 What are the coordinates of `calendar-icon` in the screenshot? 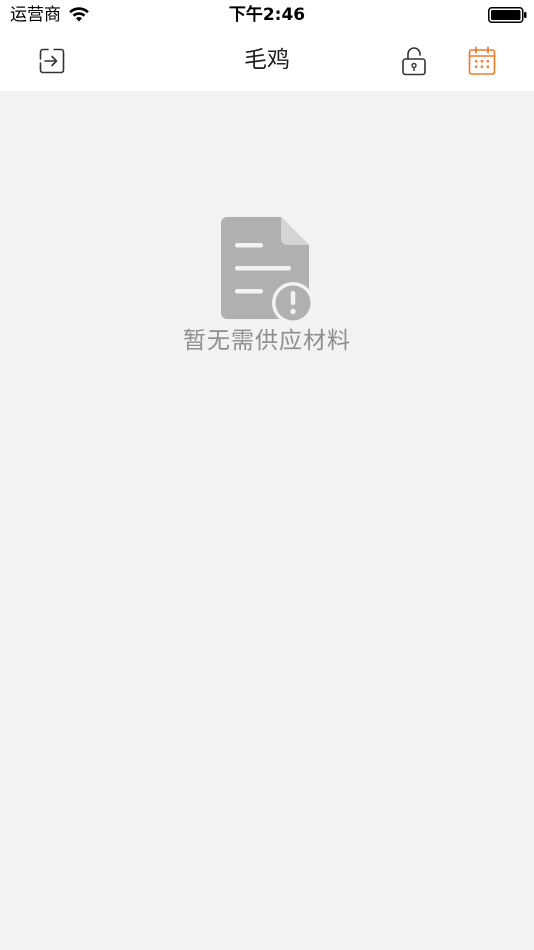 It's located at (482, 60).